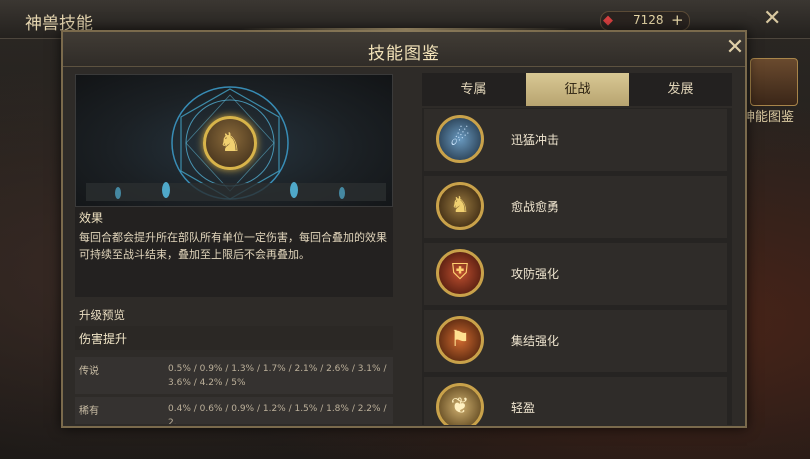  I want to click on rarity-label: 稀有, so click(89, 411).